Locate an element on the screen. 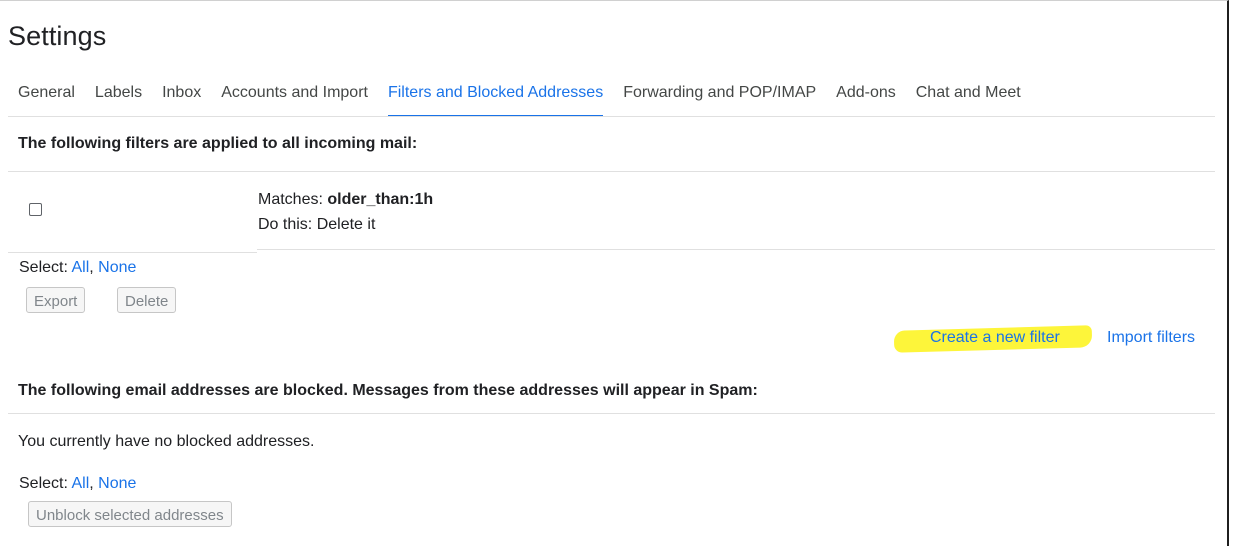  tab-add-ons: Add-ons is located at coordinates (866, 89).